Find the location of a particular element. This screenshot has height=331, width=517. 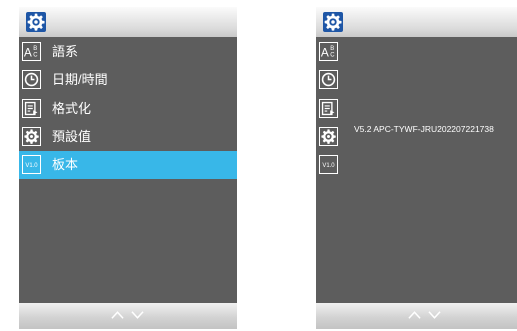

version-info-text: V5.2 APC-TYWF-JRU202207221738 is located at coordinates (424, 129).